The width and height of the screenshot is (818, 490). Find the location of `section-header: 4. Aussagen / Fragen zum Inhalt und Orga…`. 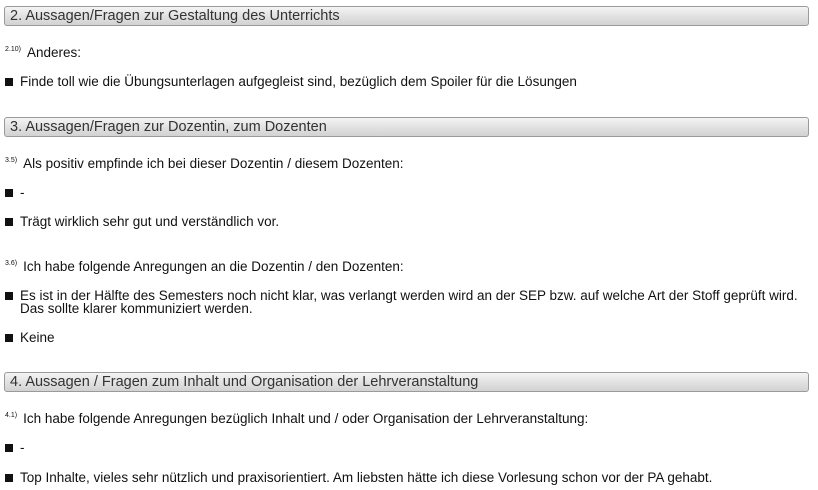

section-header: 4. Aussagen / Fragen zum Inhalt und Orga… is located at coordinates (406, 382).